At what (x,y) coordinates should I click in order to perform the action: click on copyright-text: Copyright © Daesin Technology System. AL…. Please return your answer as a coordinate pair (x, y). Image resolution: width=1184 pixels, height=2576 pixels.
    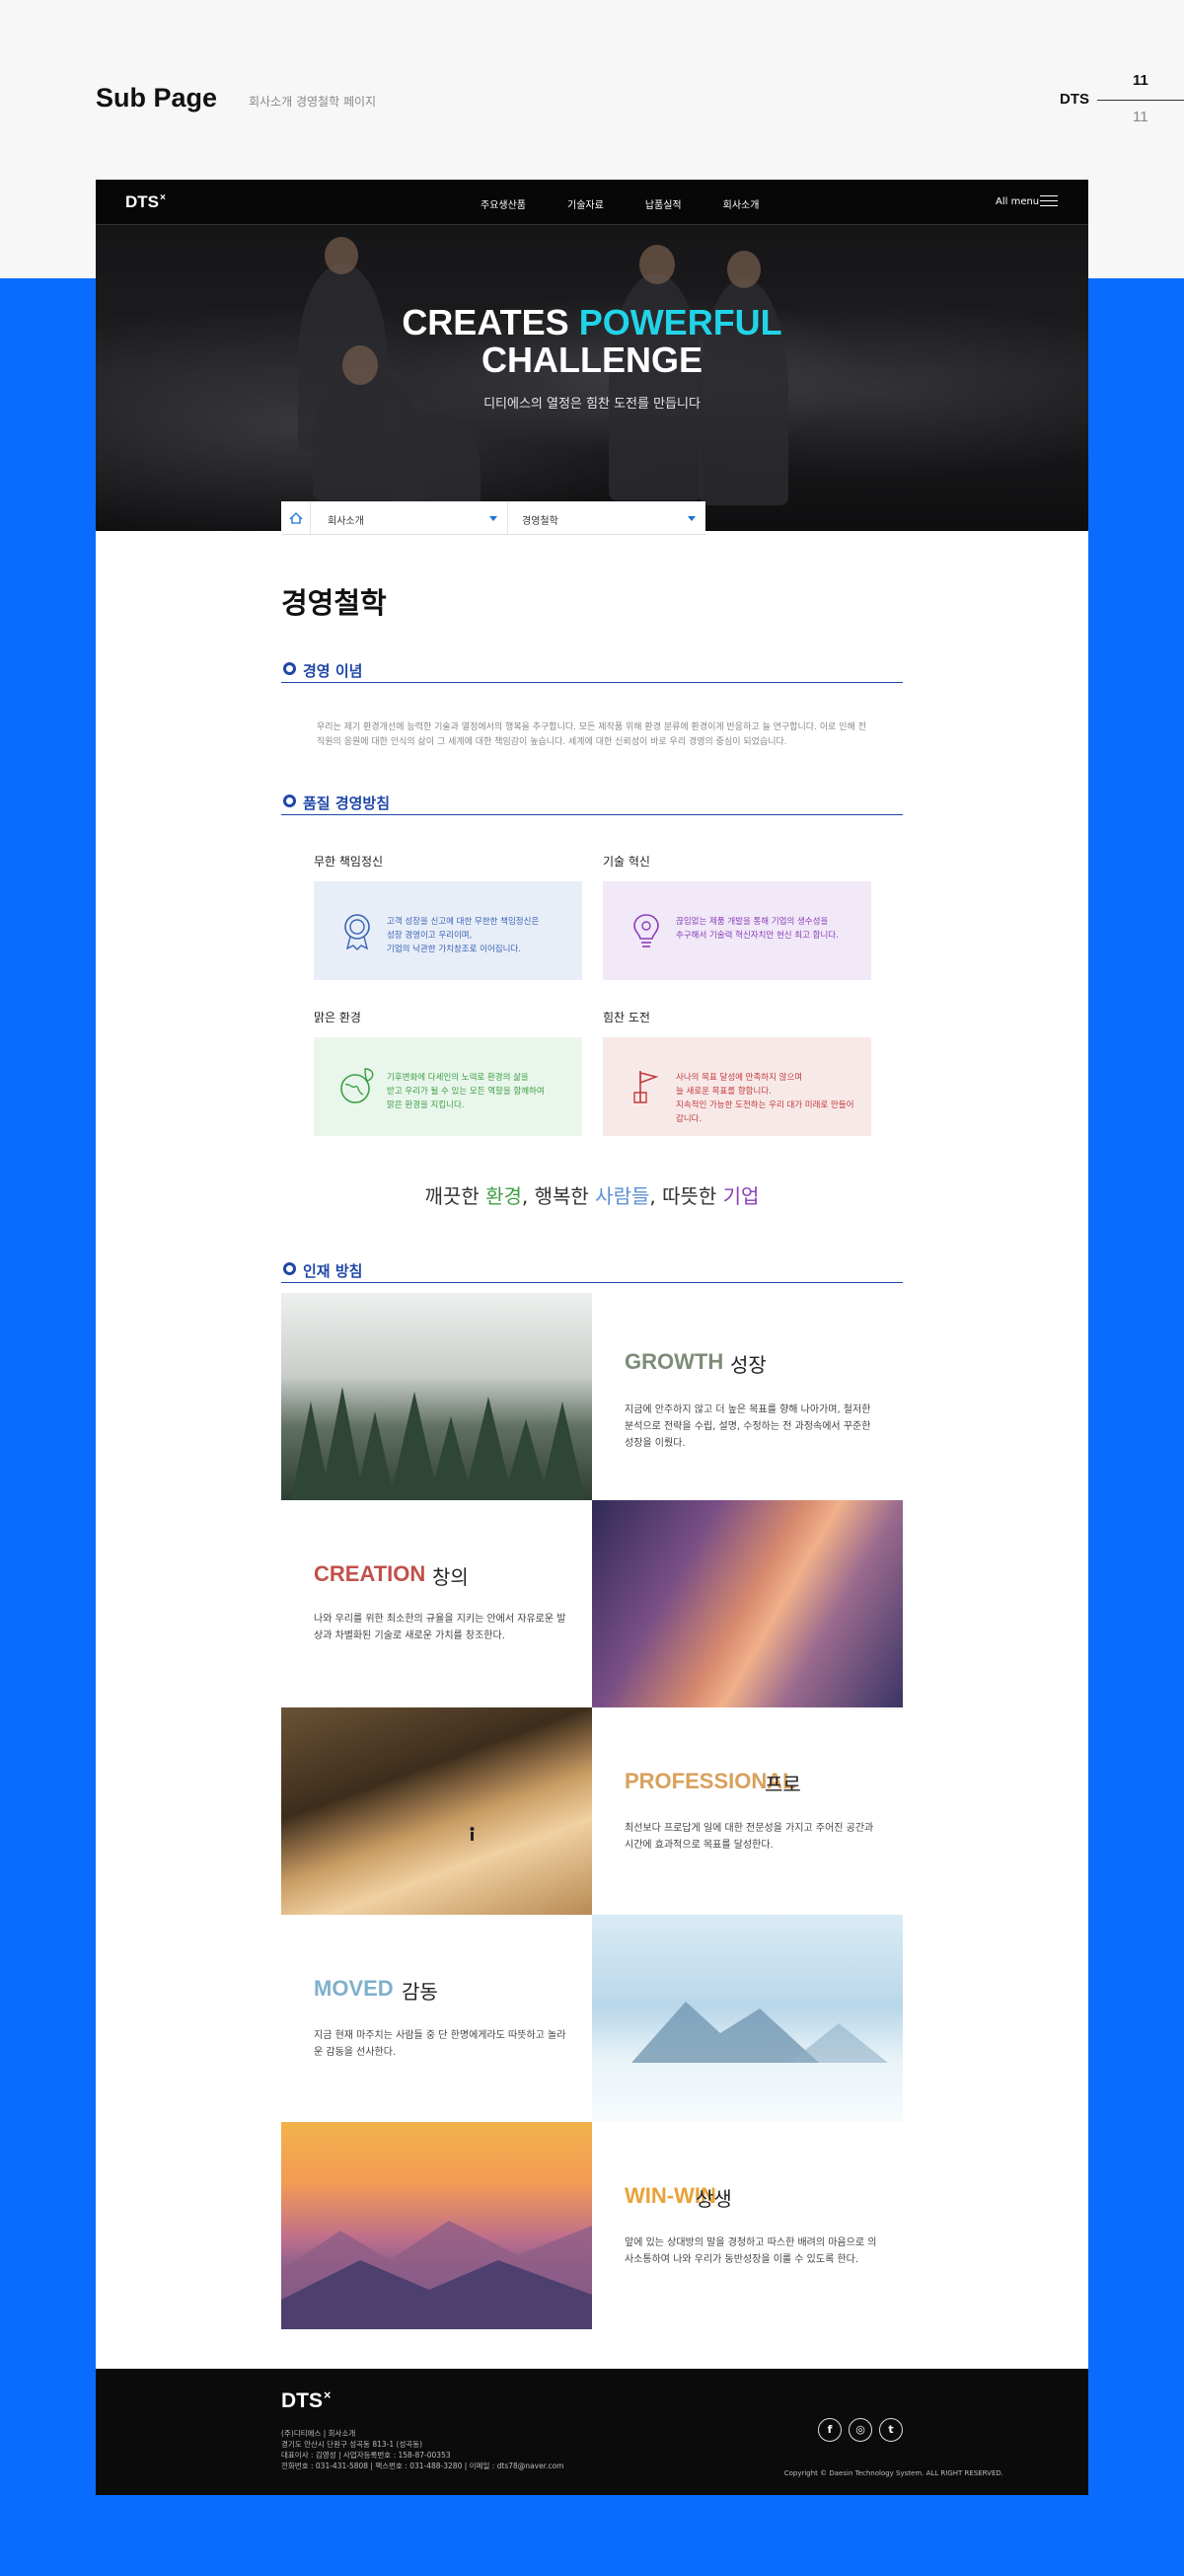
    Looking at the image, I should click on (893, 2473).